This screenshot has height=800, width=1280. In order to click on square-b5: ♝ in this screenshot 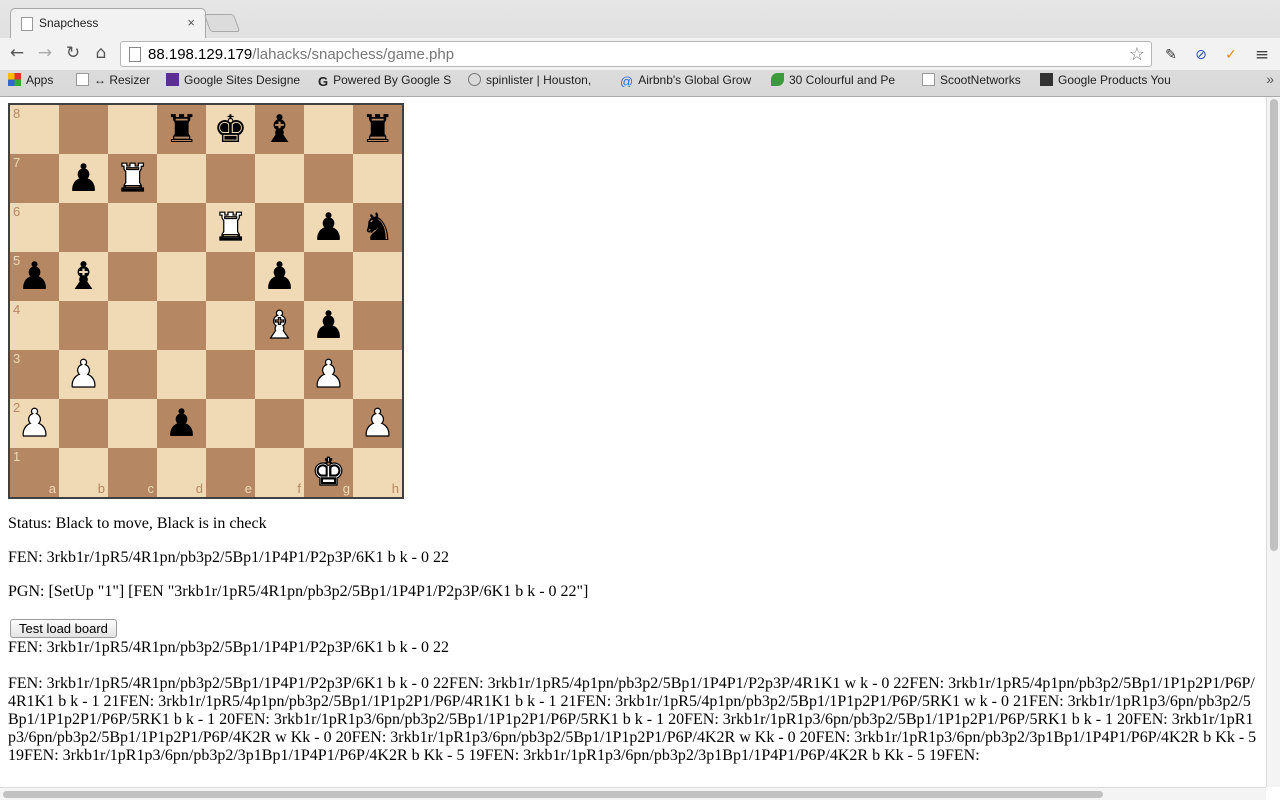, I will do `click(83, 276)`.